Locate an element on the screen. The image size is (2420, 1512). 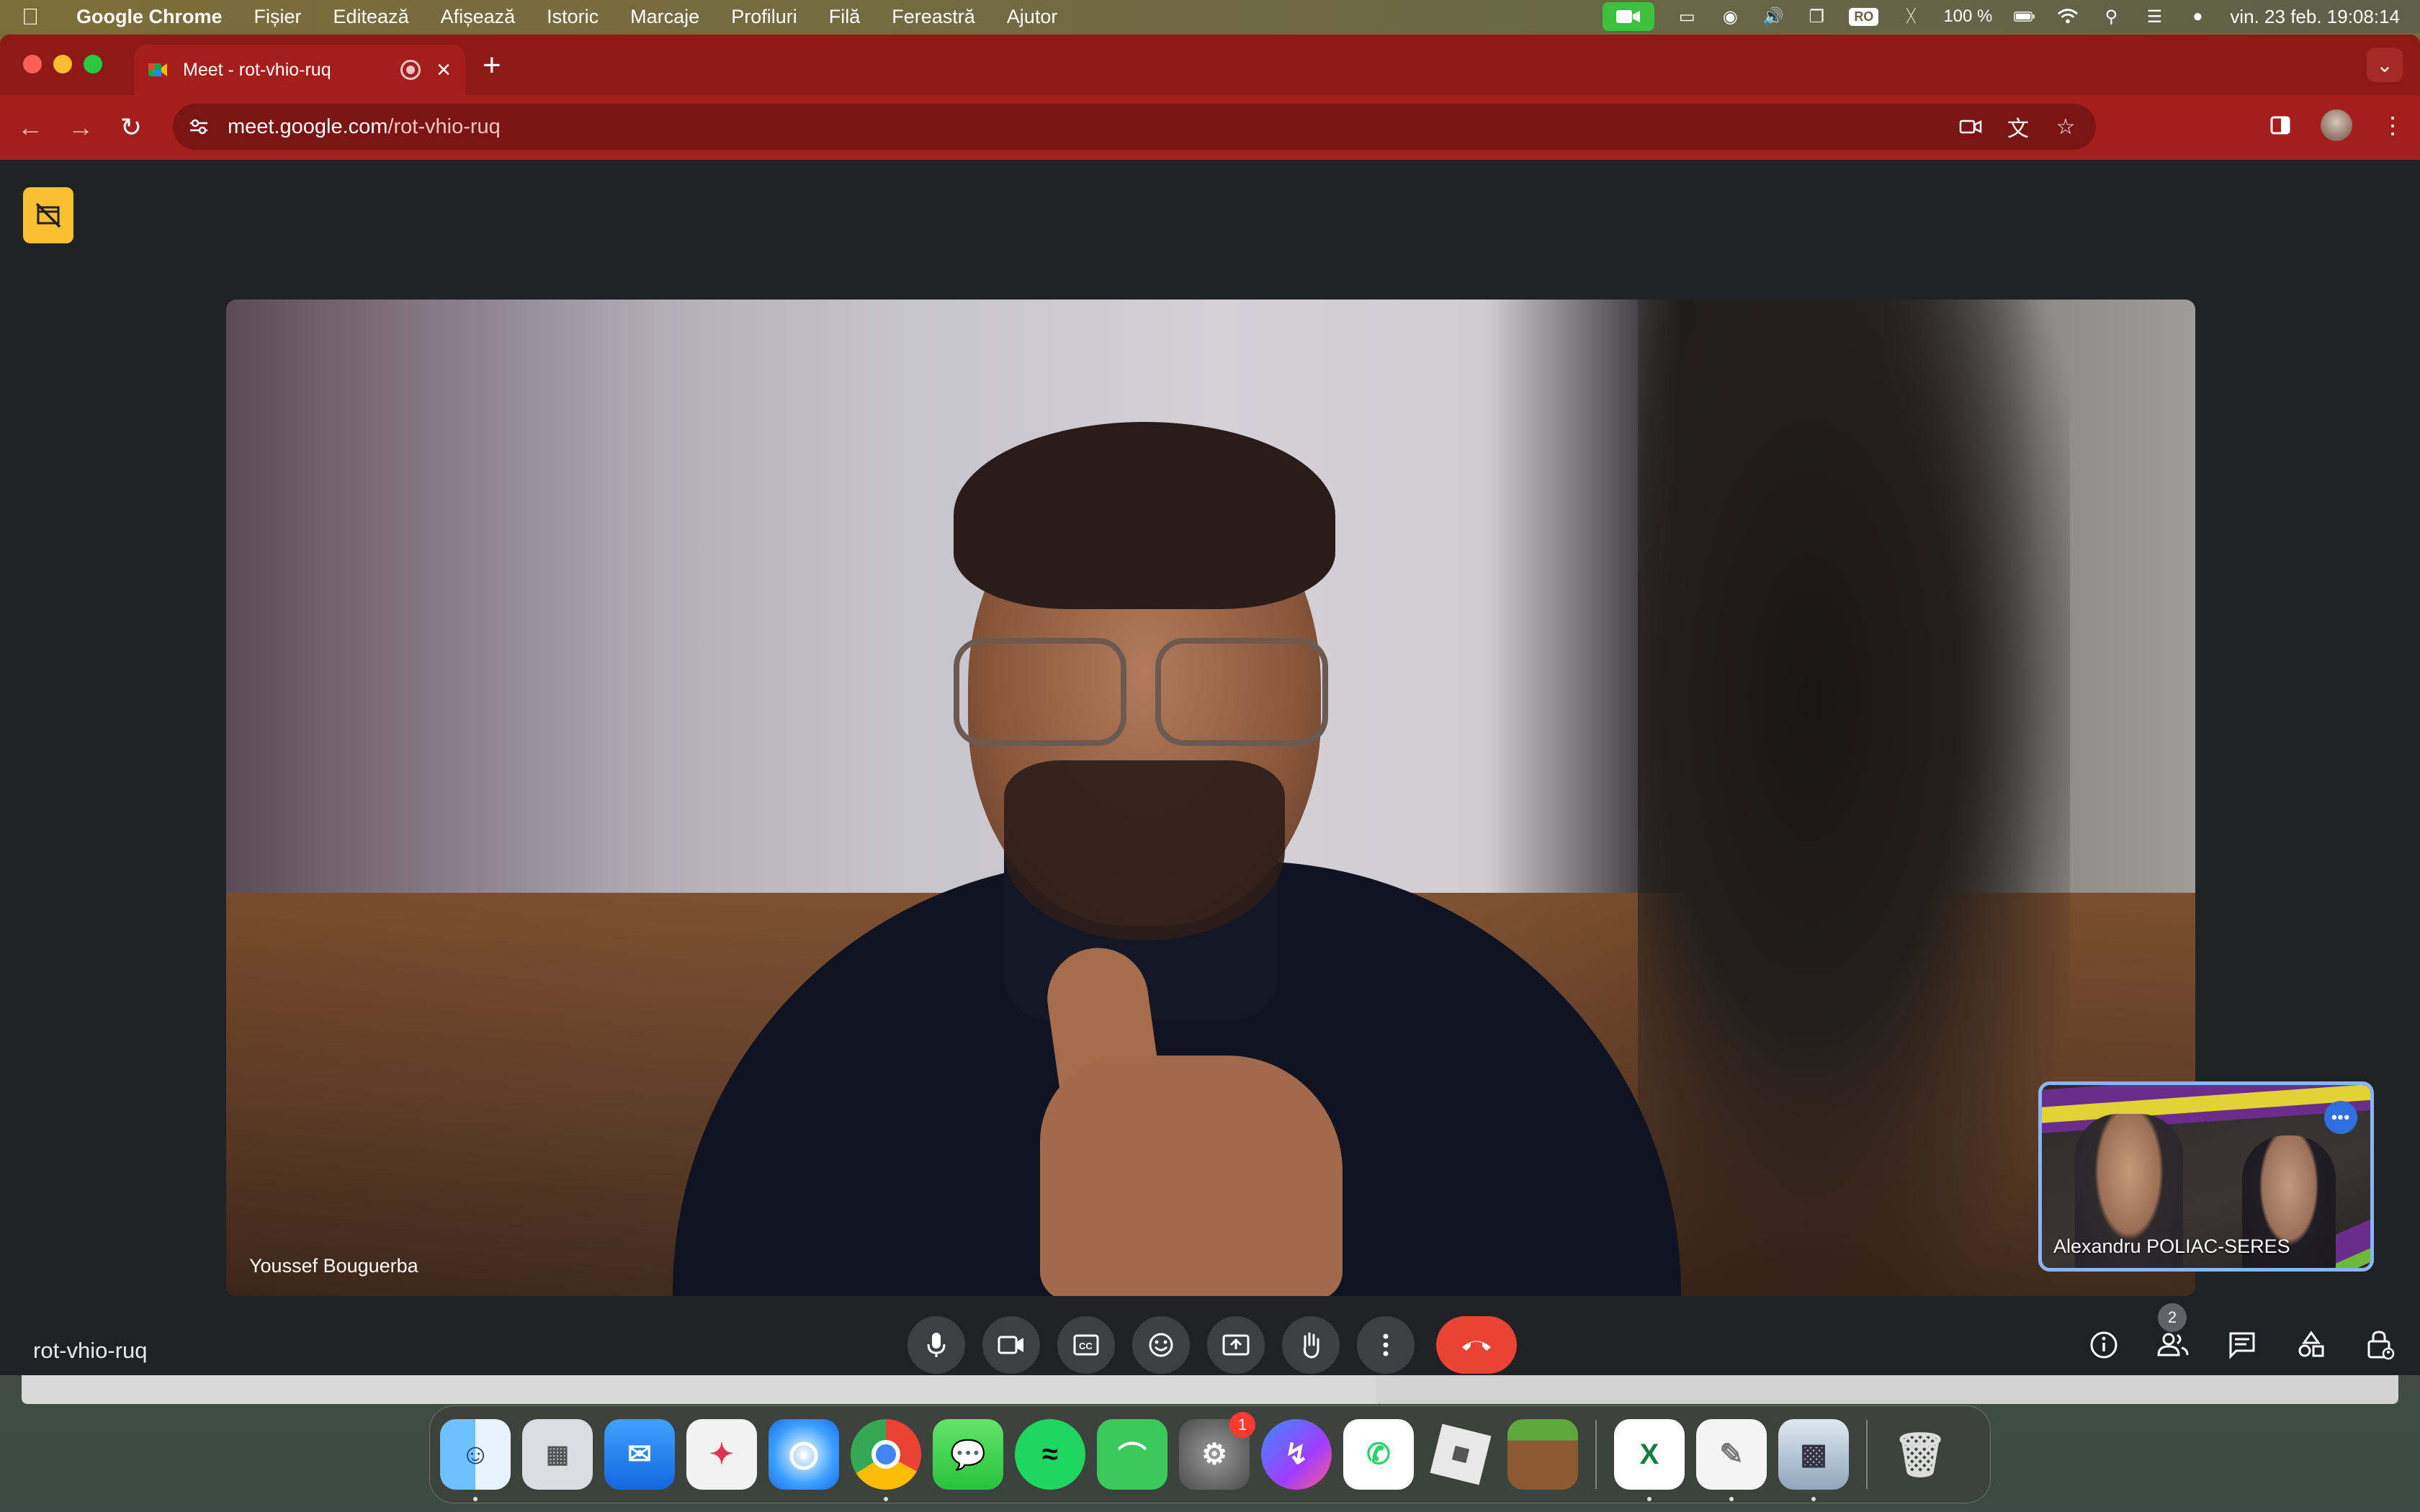
address-bar: meet.google.com/rot-vhio-ruq 文 ☆ is located at coordinates (1134, 127).